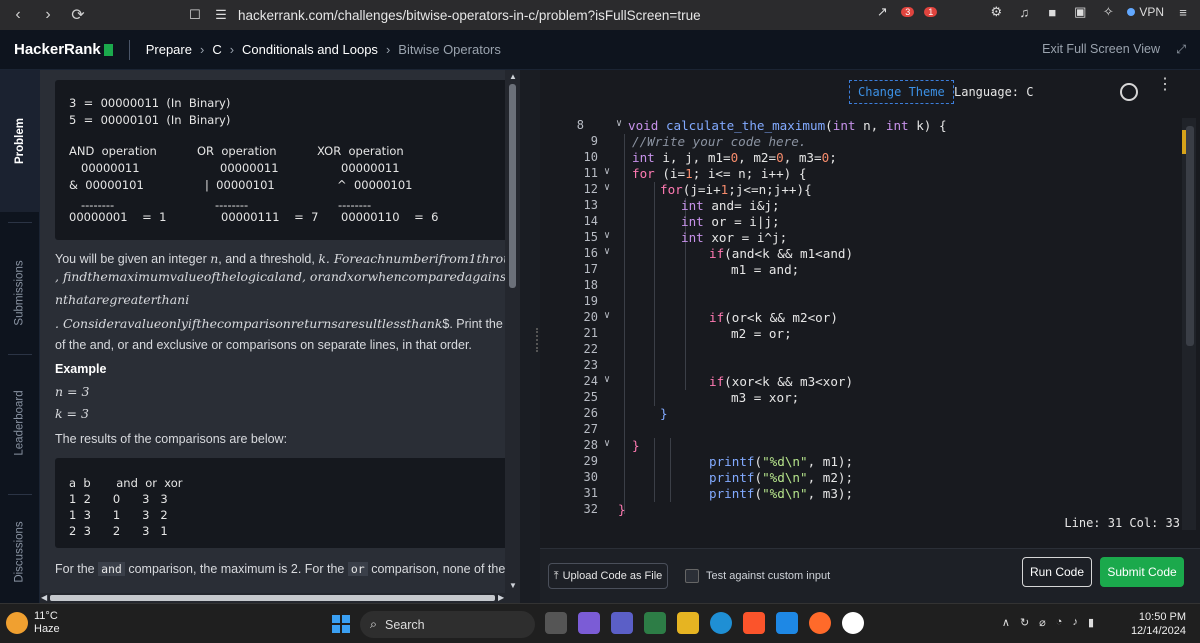 The height and width of the screenshot is (643, 1200). What do you see at coordinates (1183, 12) in the screenshot?
I see `menu-icon: ≡` at bounding box center [1183, 12].